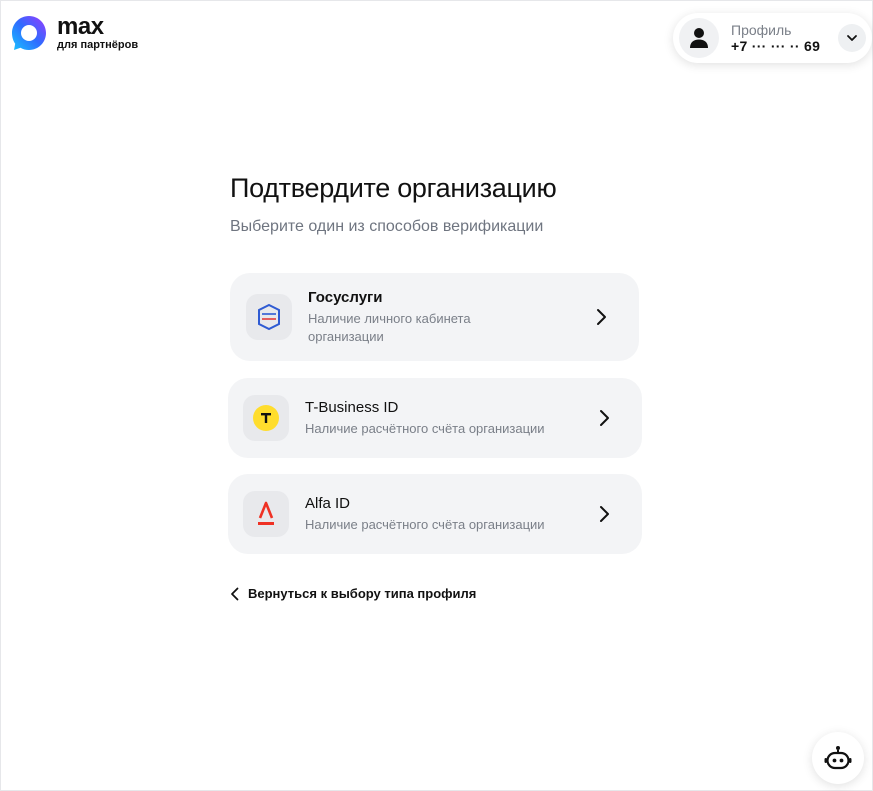 The image size is (873, 791). I want to click on page-subtitle: Выберите один из способов верификации, so click(387, 226).